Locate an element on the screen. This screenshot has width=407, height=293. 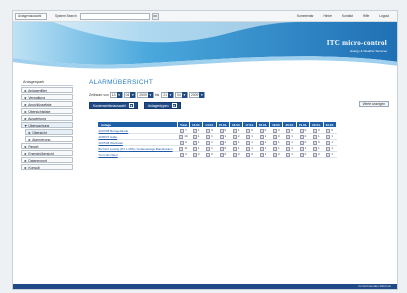
plant-type-select: Anlagentypen ▼ is located at coordinates (162, 105).